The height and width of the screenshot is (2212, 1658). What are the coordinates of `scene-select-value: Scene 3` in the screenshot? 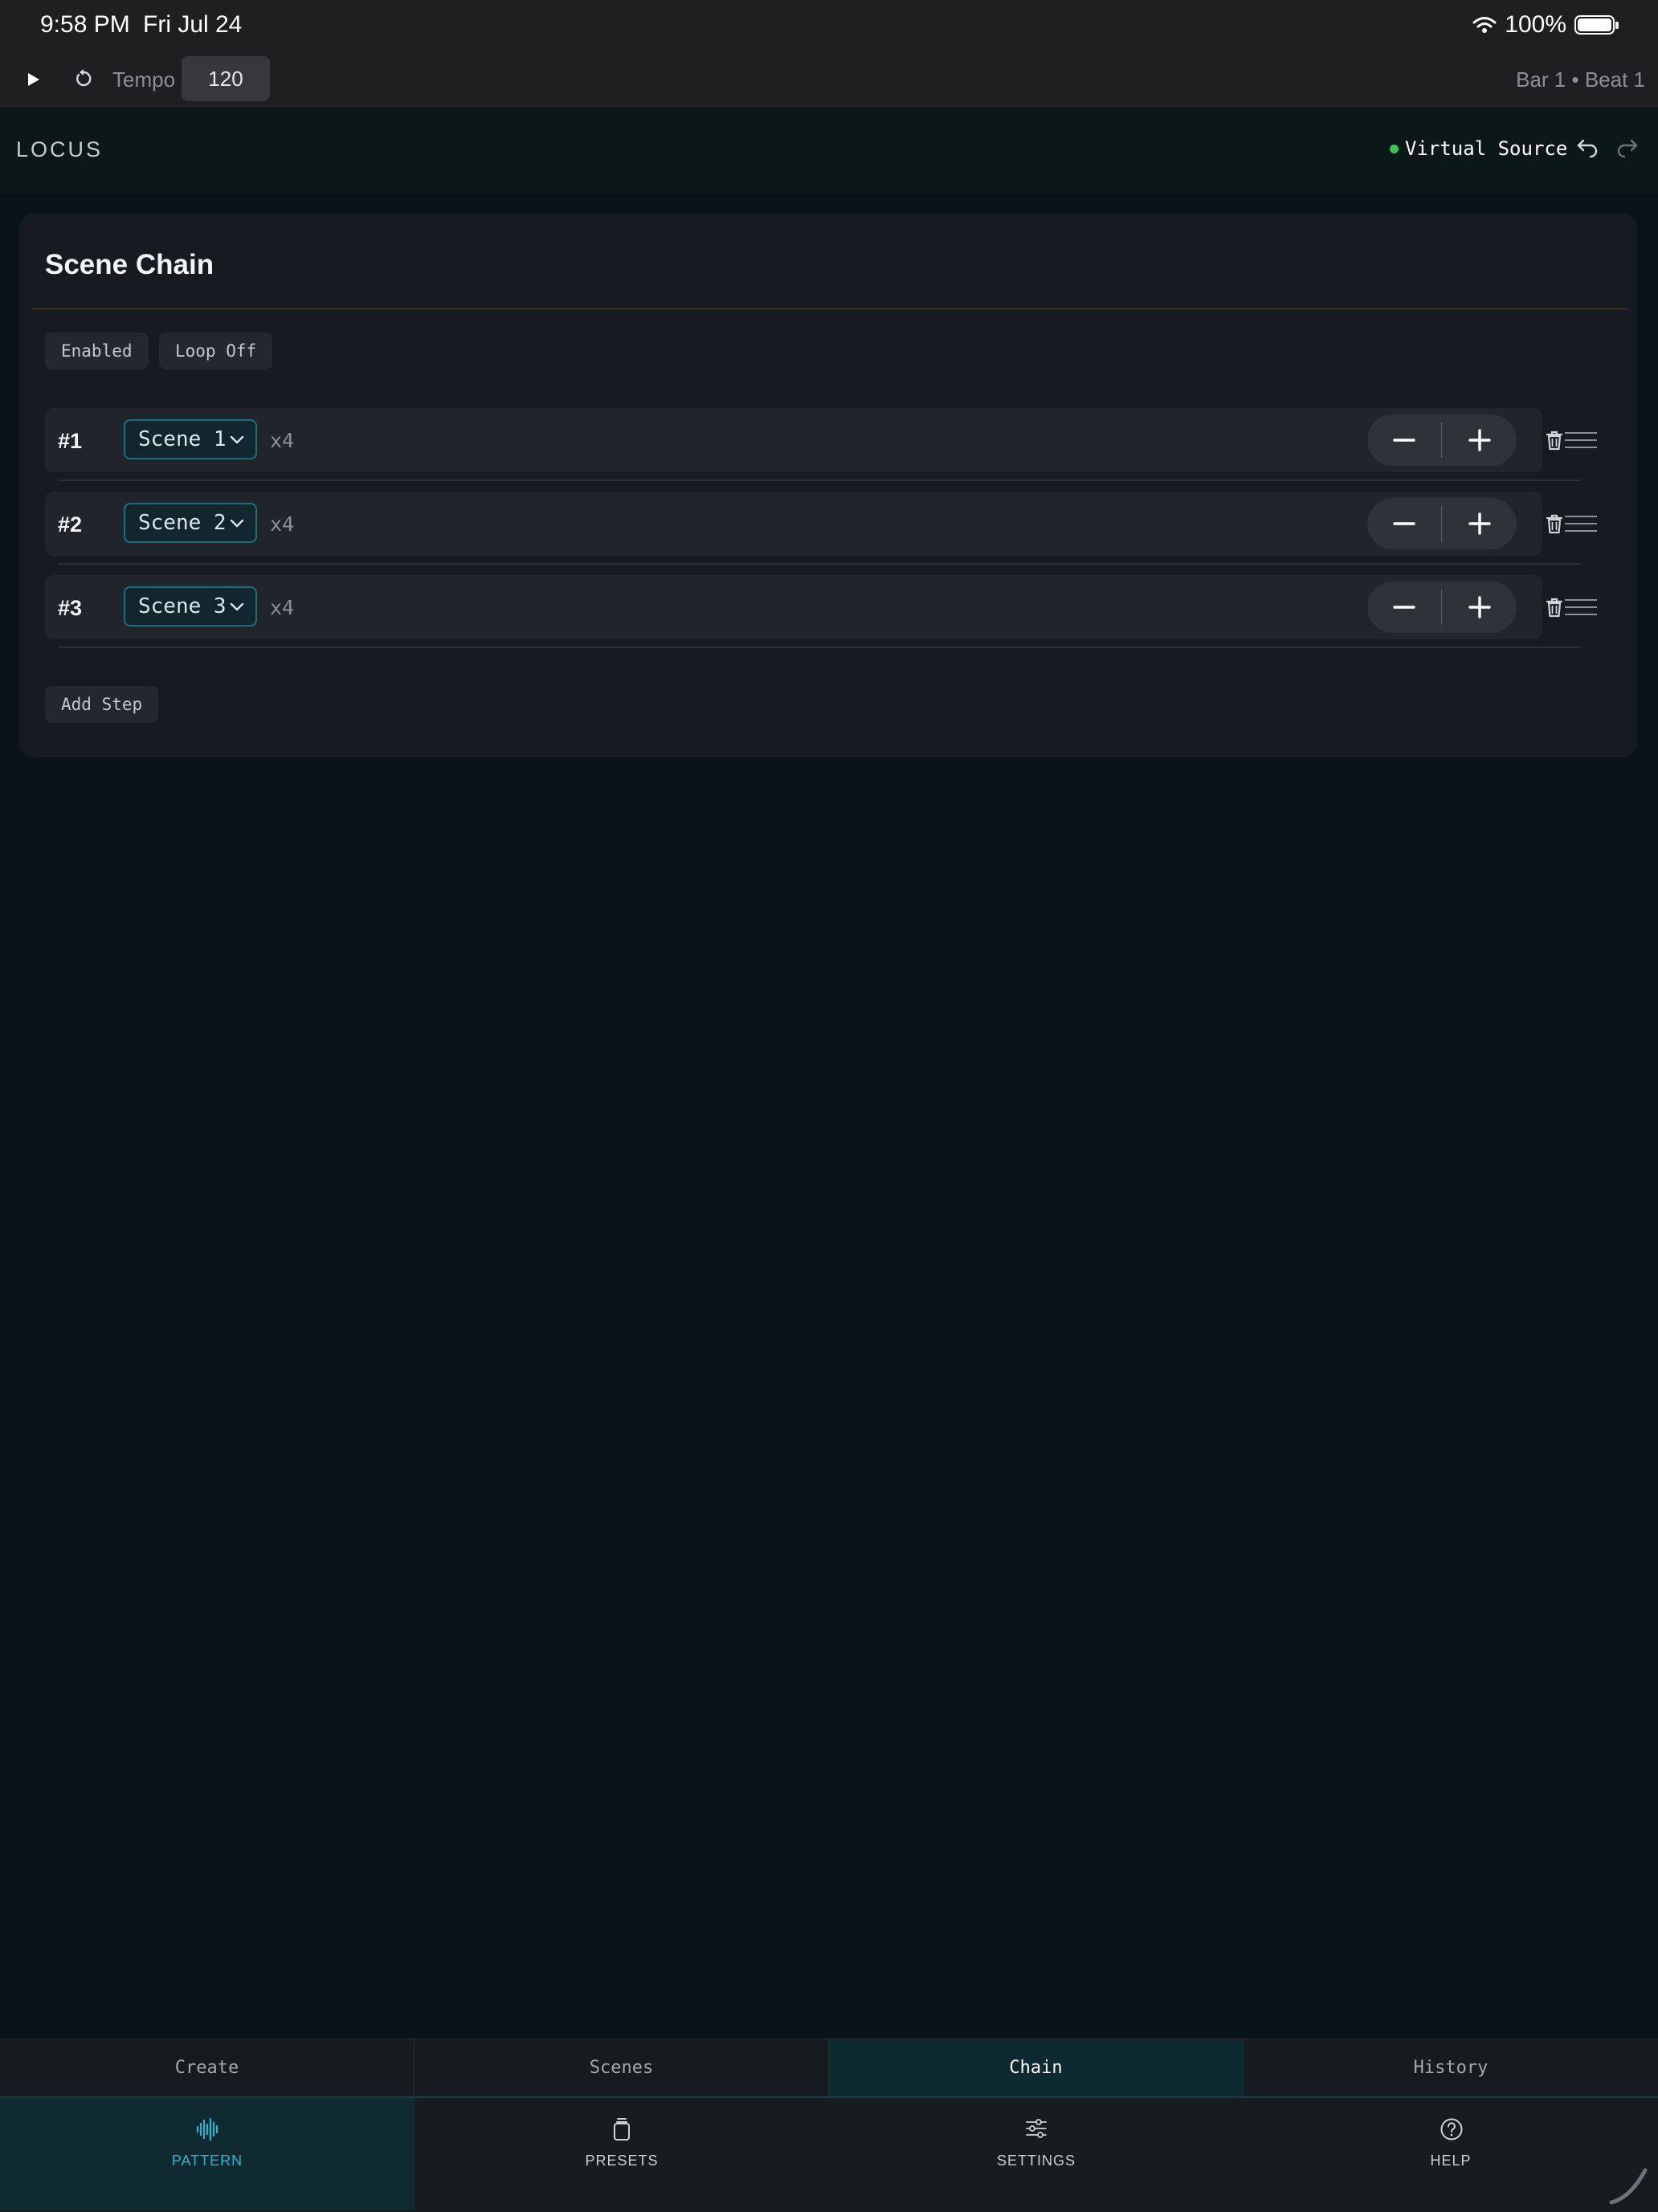 It's located at (182, 606).